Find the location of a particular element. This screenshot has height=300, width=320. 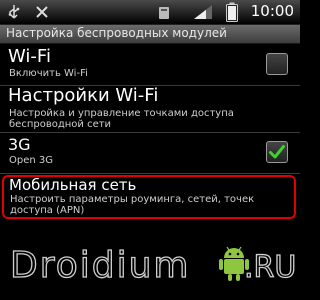

battery-icon is located at coordinates (232, 14).